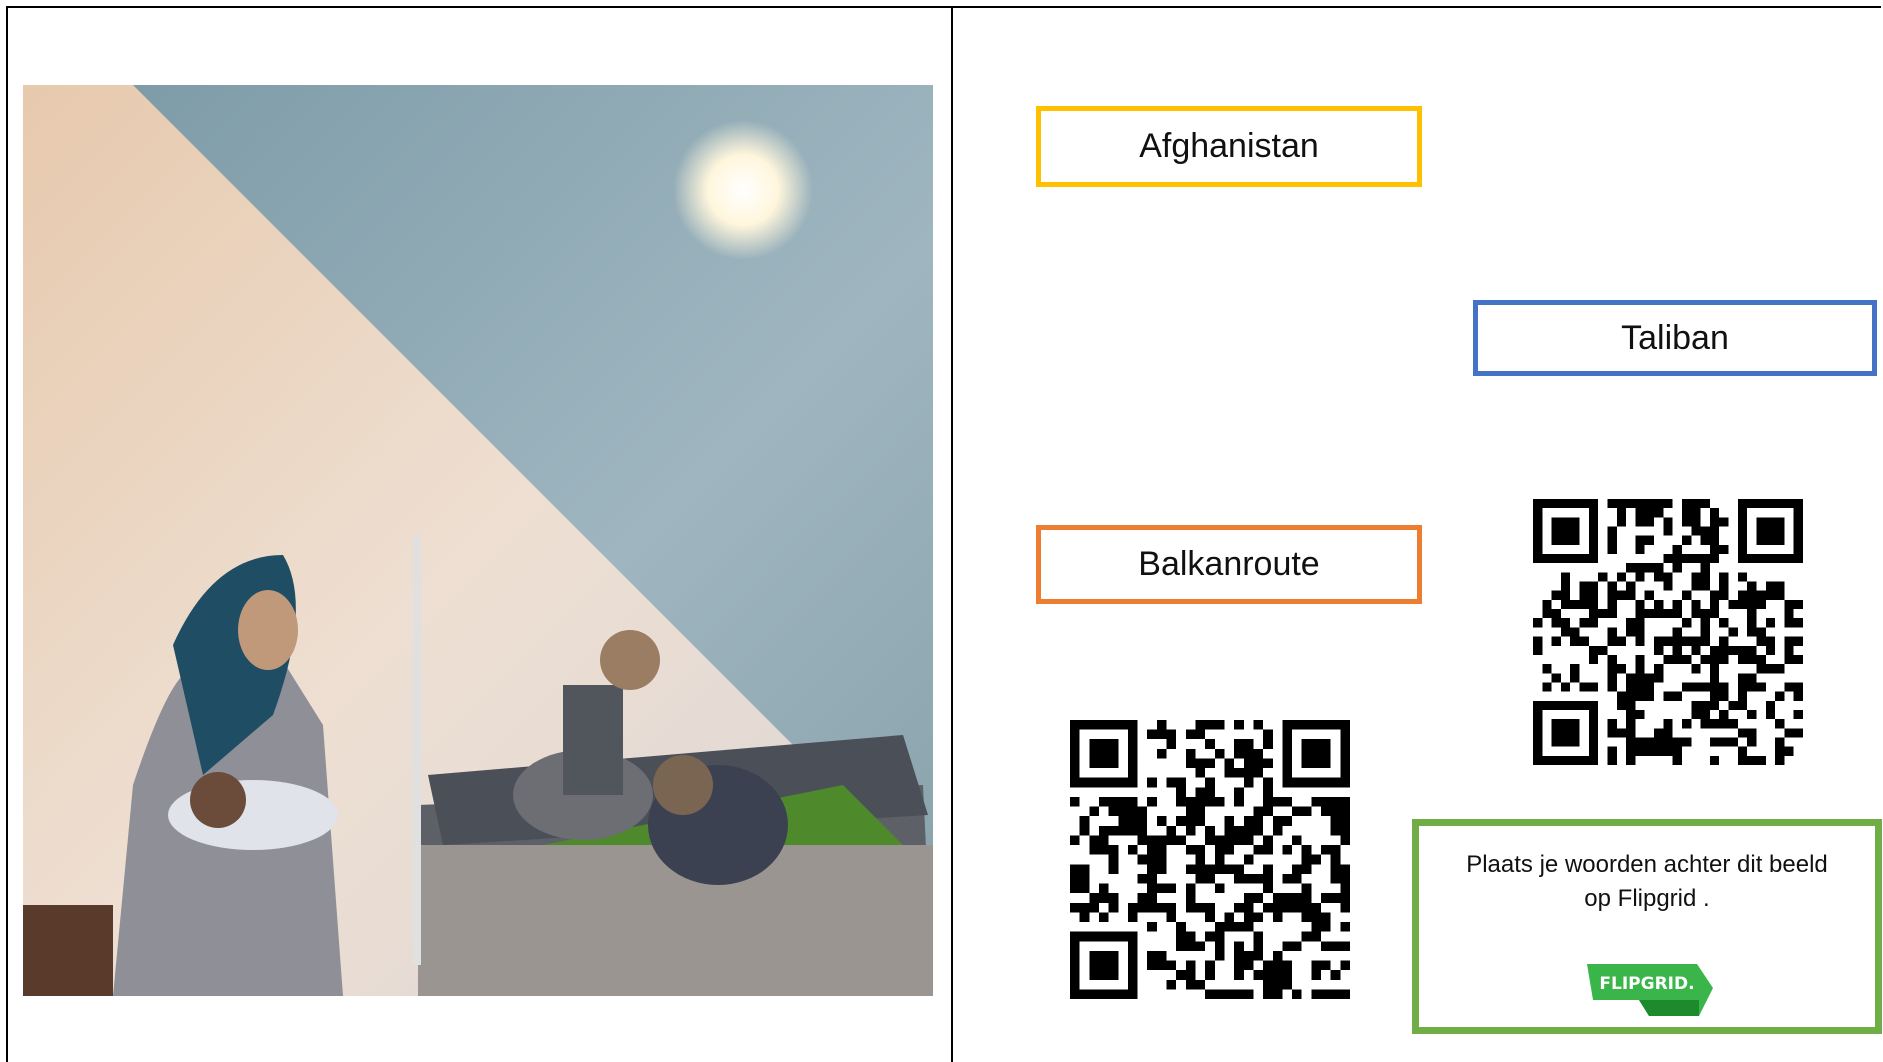 Image resolution: width=1883 pixels, height=1062 pixels. I want to click on column-divider, so click(952, 534).